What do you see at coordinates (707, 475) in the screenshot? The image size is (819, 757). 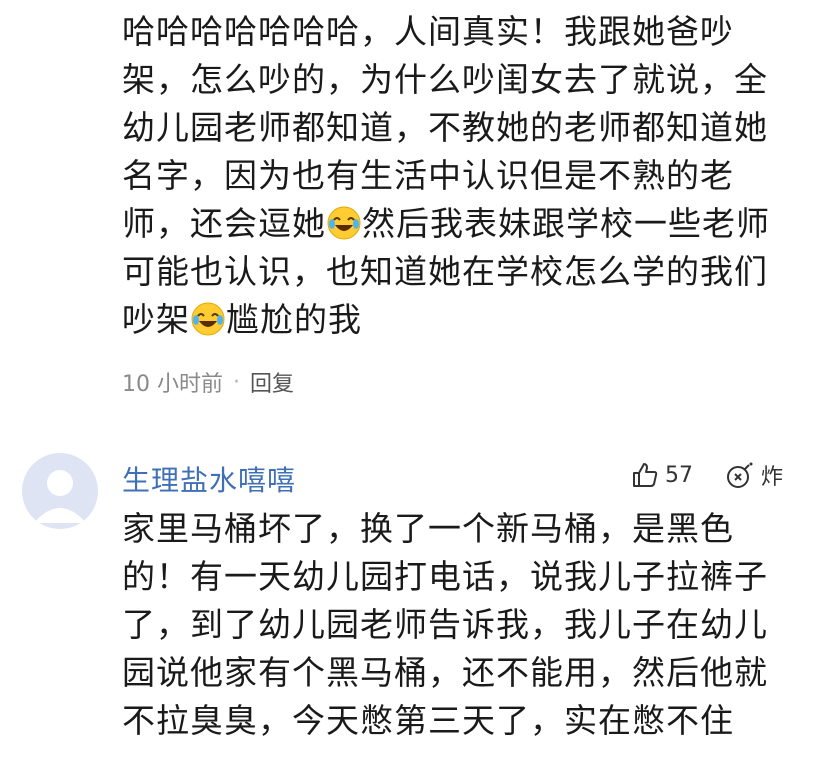 I see `comment-actions: 57 炸` at bounding box center [707, 475].